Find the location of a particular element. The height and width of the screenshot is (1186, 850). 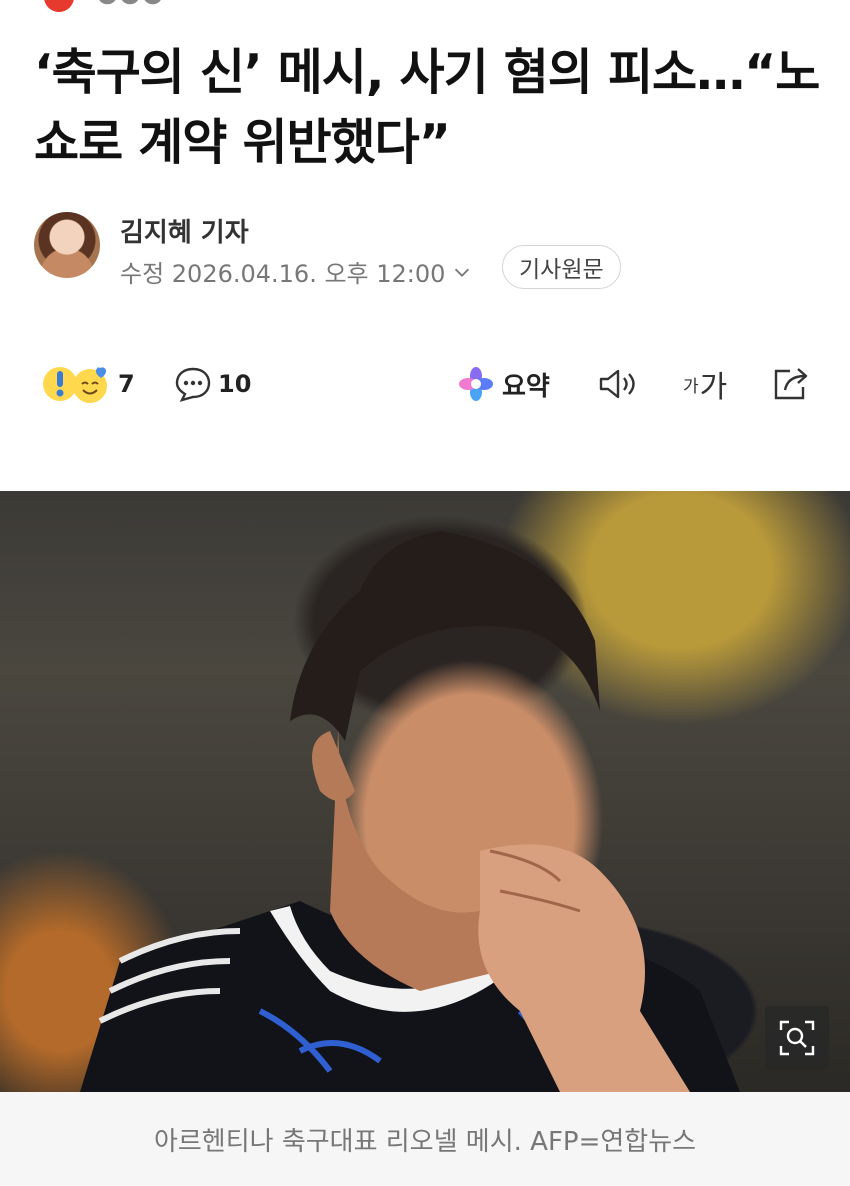

font-small-glyph: 가 is located at coordinates (691, 386).